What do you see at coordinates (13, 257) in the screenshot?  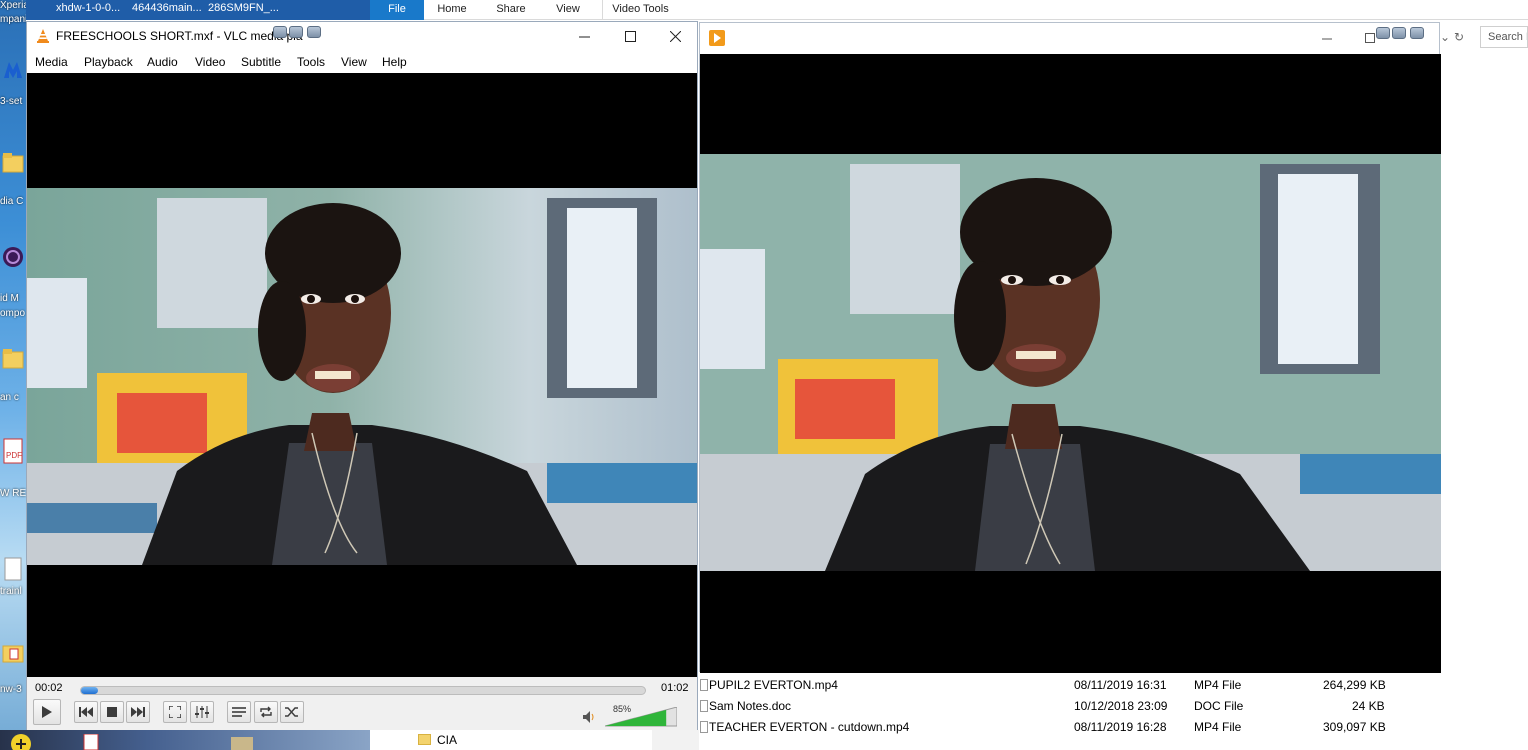 I see `media-composer-icon` at bounding box center [13, 257].